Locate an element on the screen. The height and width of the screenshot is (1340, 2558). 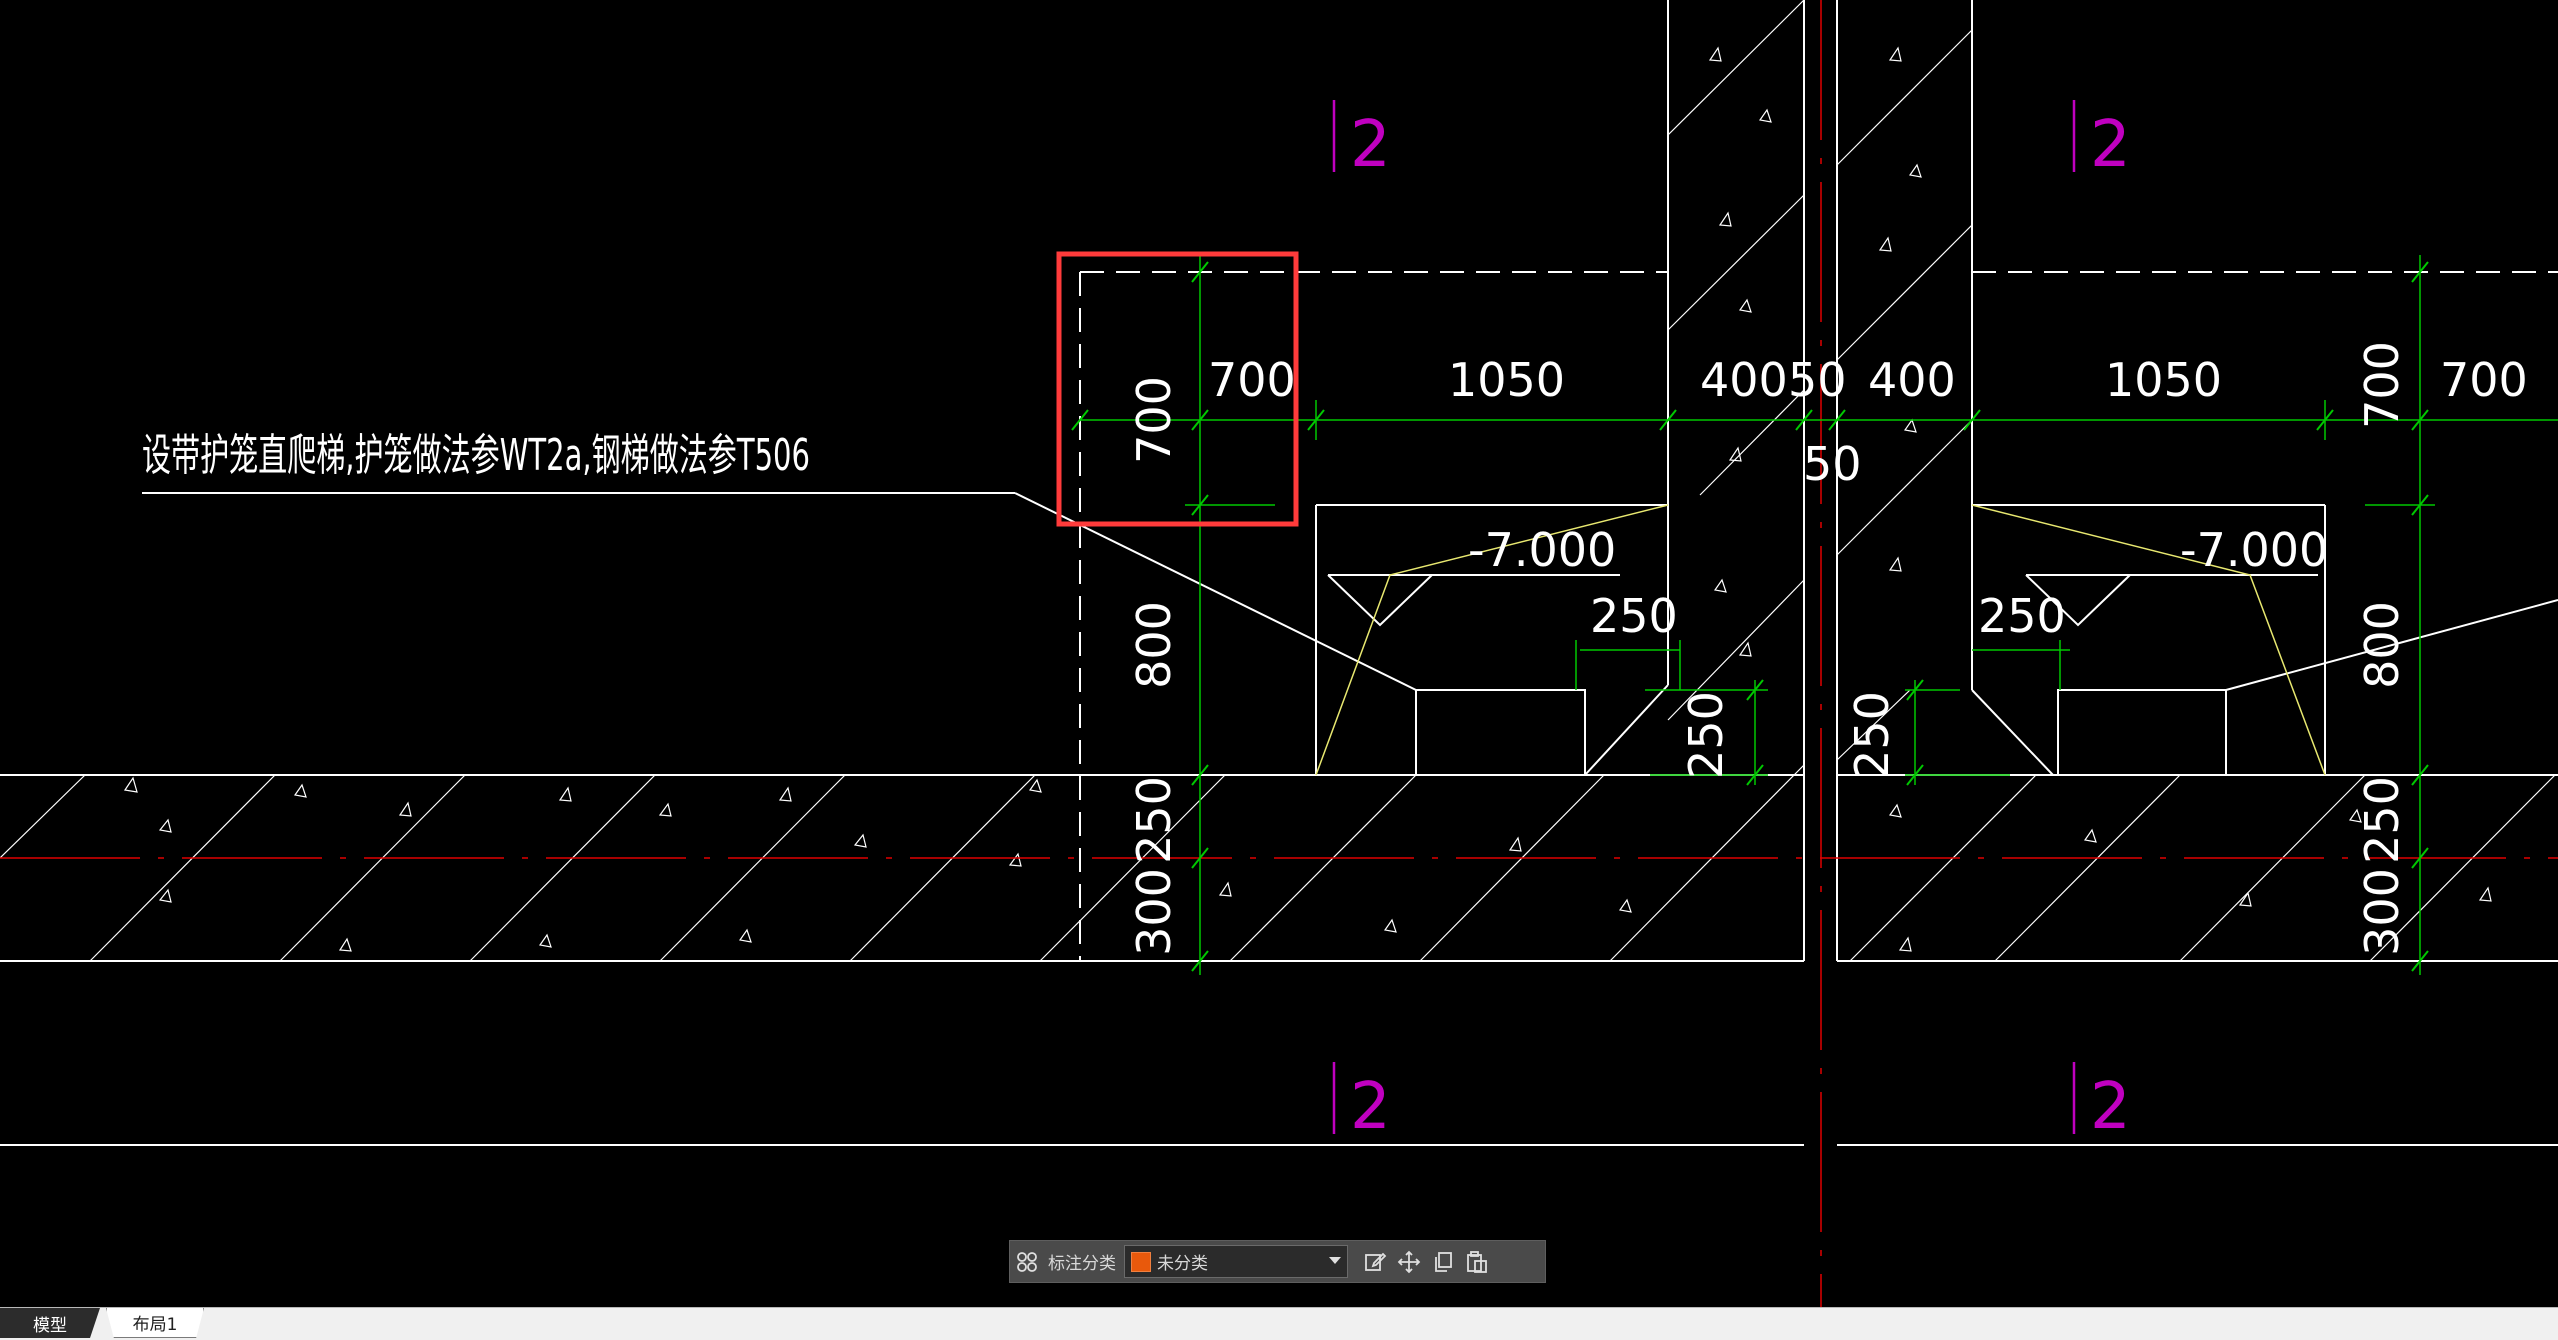
tab-layout1-label: 布局1 is located at coordinates (155, 1325).